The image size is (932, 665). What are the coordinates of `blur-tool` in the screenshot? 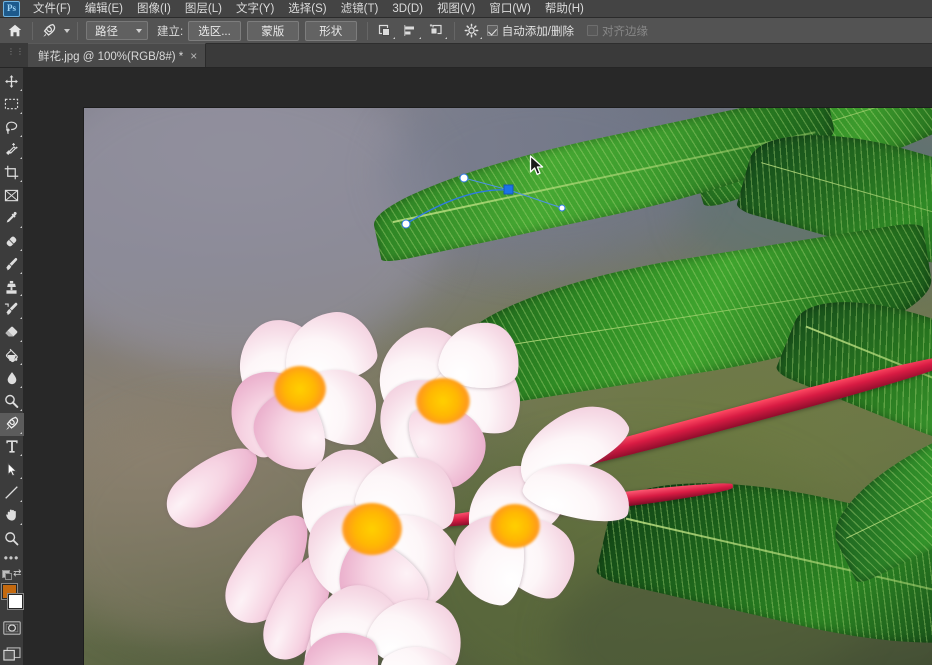 It's located at (12, 378).